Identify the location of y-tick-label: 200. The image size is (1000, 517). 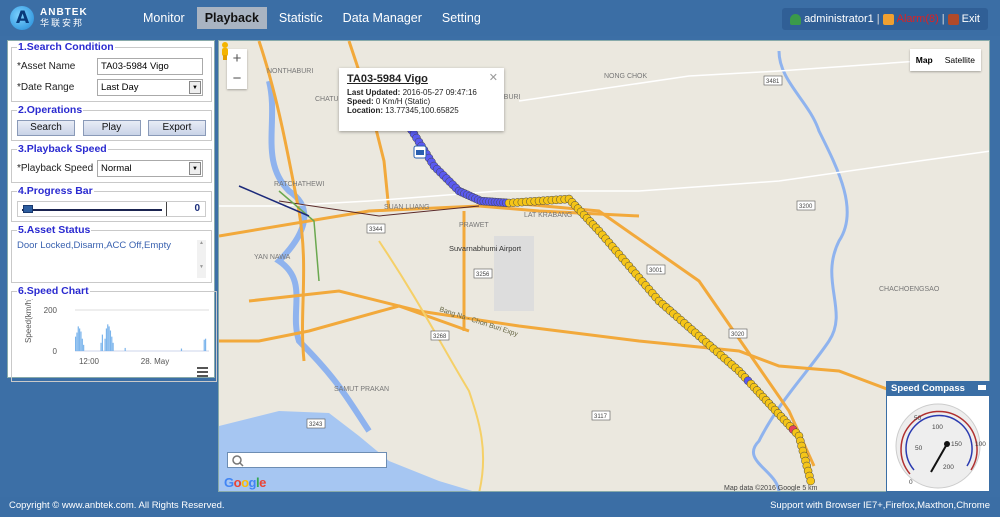
(51, 310).